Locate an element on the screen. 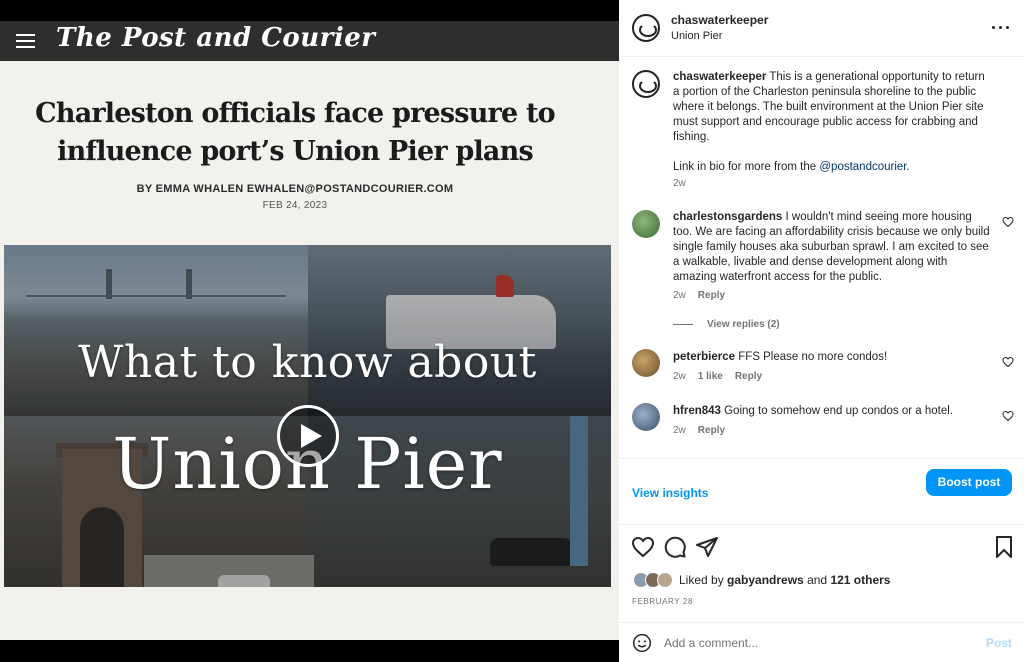 This screenshot has width=1024, height=662. comment-meta: 2w 1 like Reply is located at coordinates (717, 376).